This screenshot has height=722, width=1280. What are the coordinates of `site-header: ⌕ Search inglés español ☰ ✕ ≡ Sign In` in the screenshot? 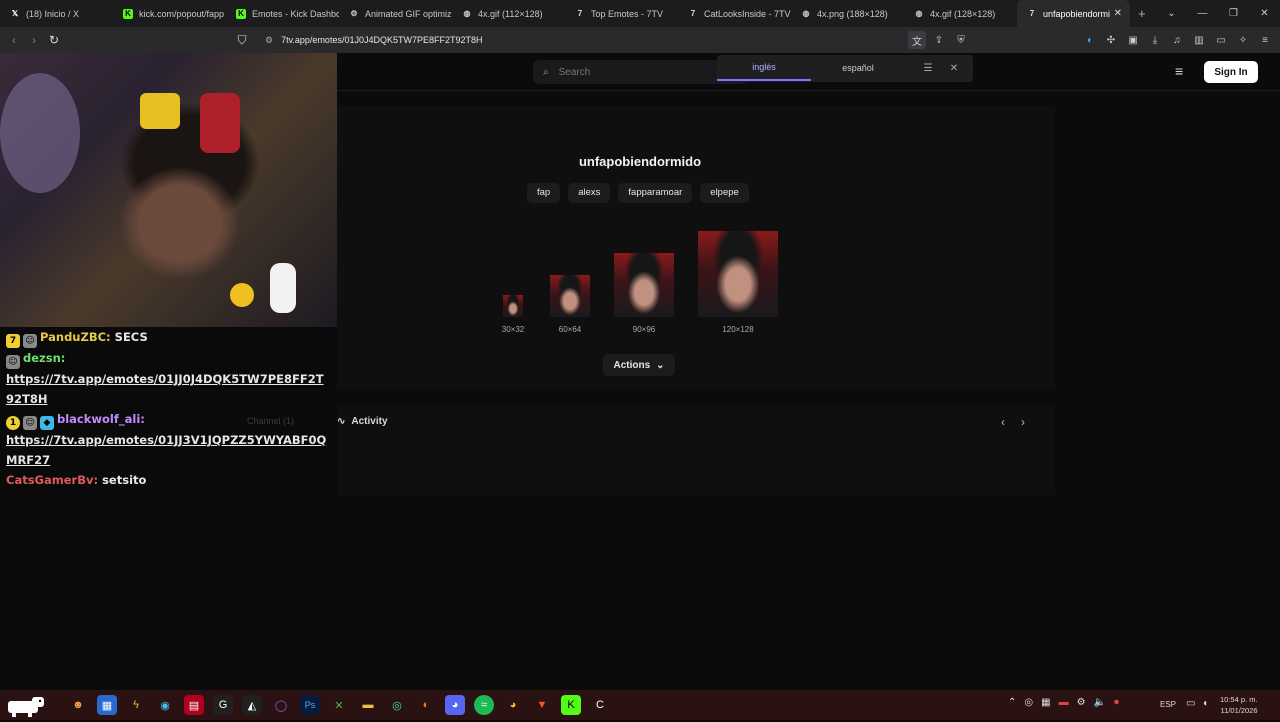 It's located at (808, 72).